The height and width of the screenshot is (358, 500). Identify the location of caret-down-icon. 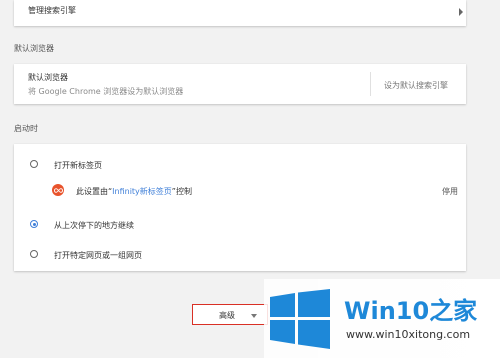
(254, 316).